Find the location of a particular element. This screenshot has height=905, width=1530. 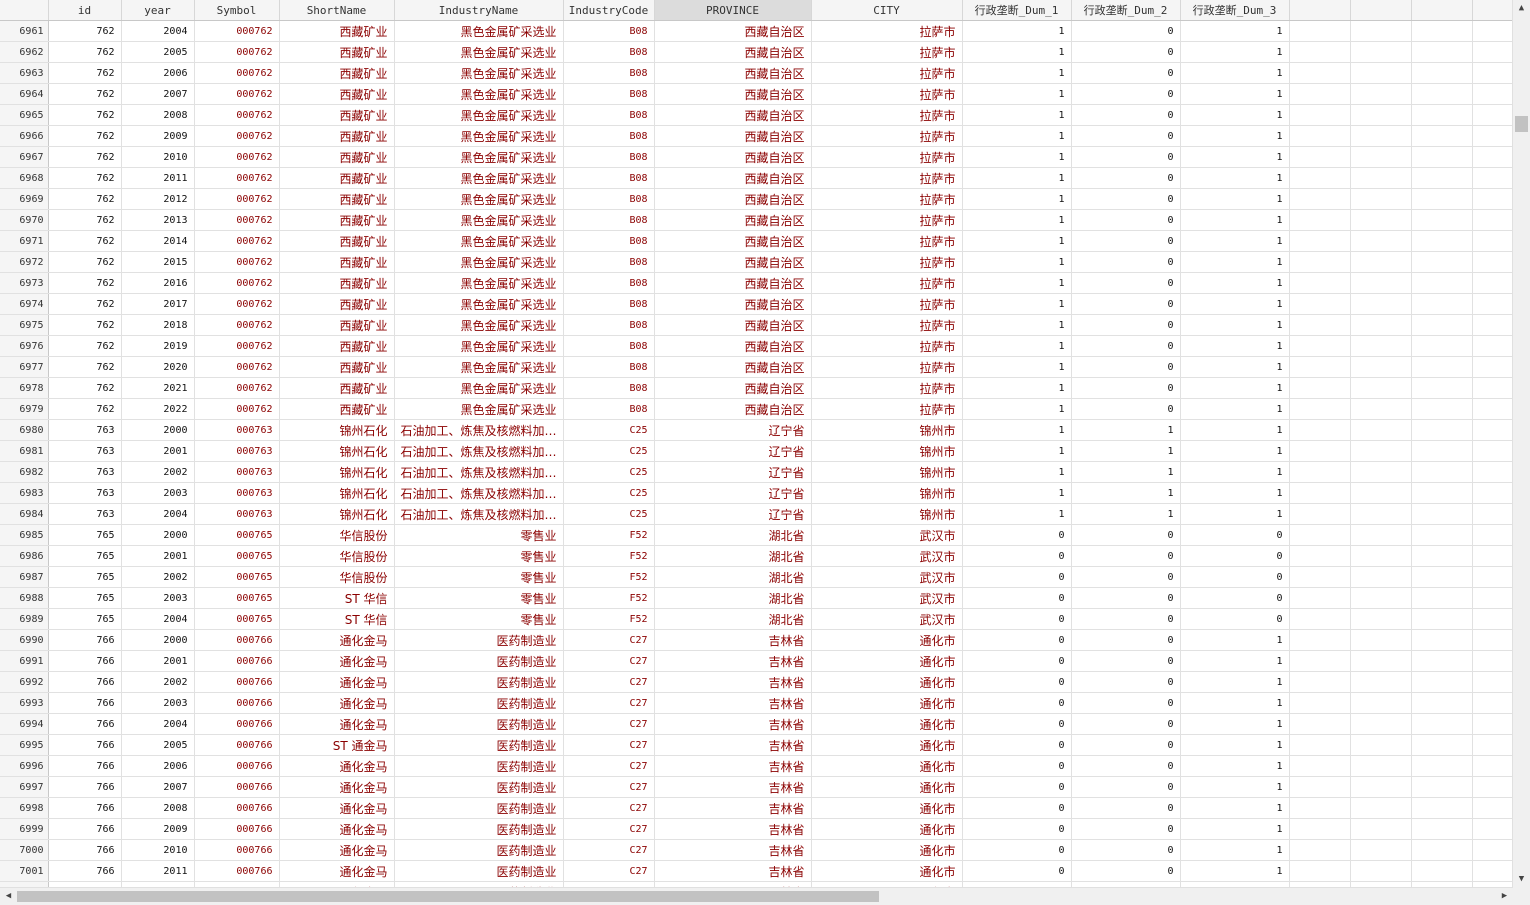

table-cell: 763 is located at coordinates (85, 514).